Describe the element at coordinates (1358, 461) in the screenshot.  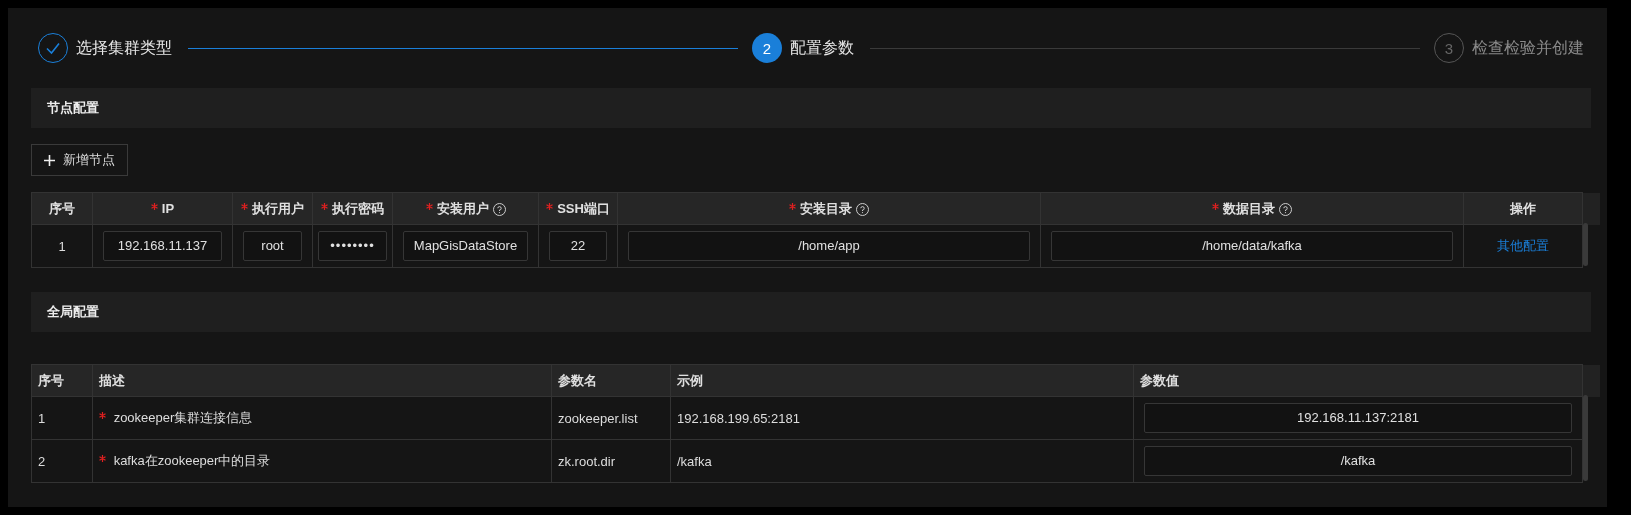
I see `input-field: /kafka` at that location.